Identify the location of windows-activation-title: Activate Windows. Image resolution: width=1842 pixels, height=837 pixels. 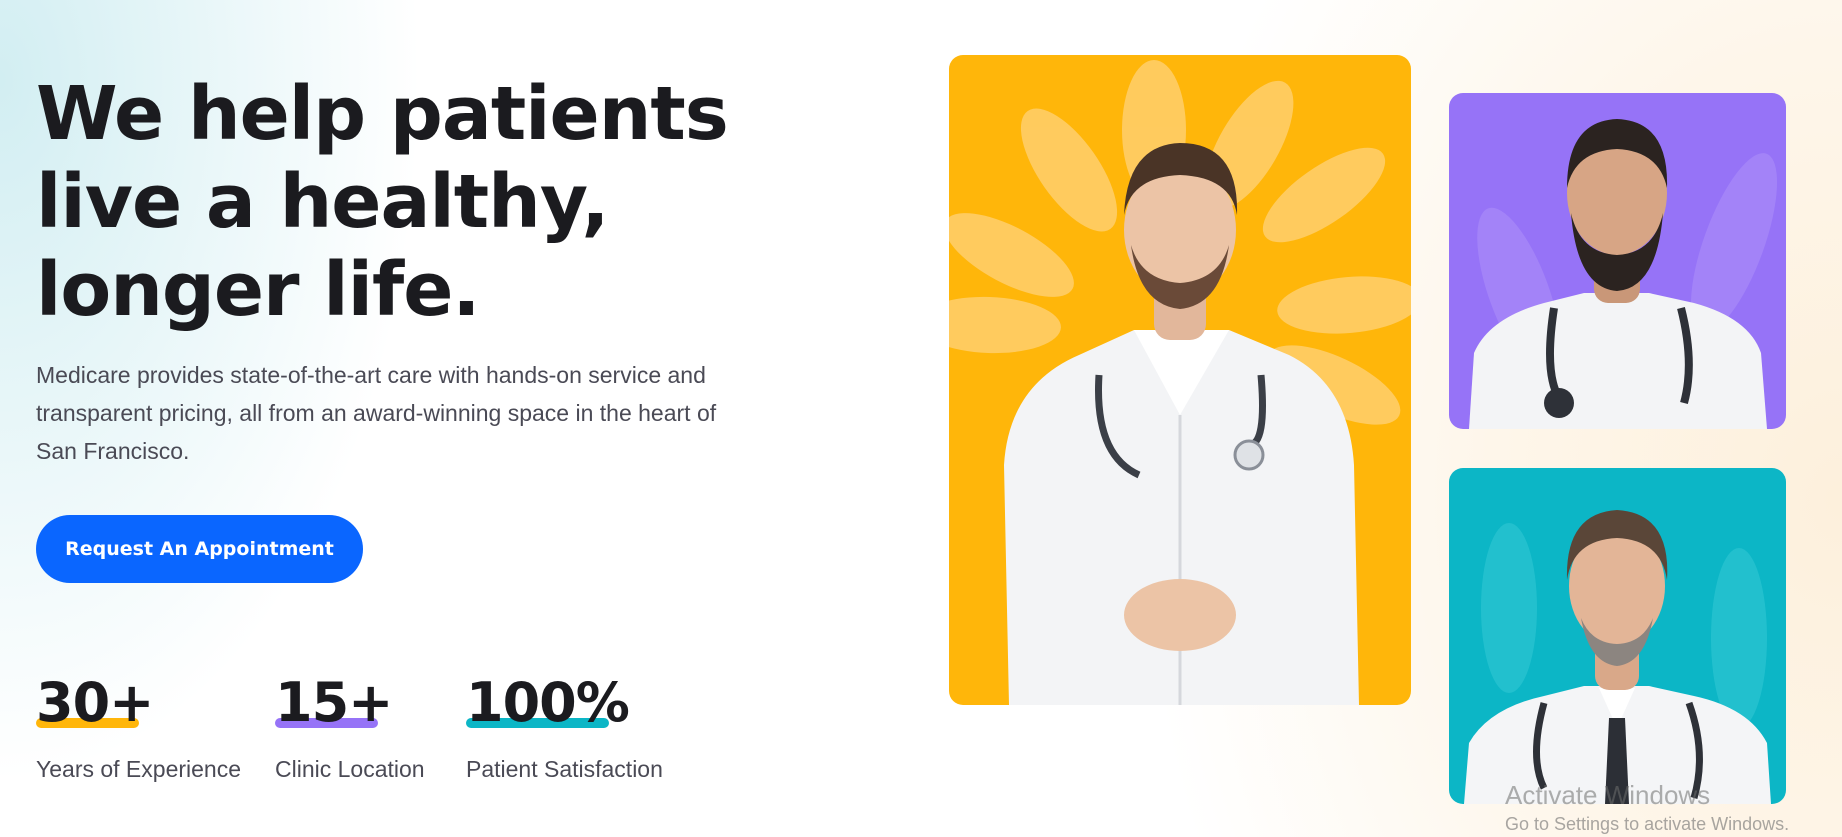
(1608, 795).